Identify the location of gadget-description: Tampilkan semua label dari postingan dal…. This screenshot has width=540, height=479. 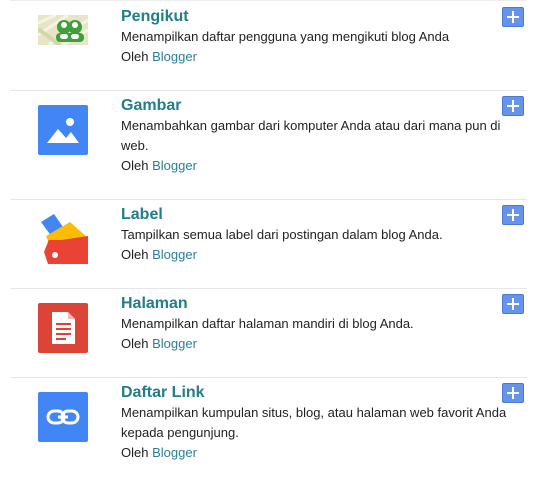
(282, 234).